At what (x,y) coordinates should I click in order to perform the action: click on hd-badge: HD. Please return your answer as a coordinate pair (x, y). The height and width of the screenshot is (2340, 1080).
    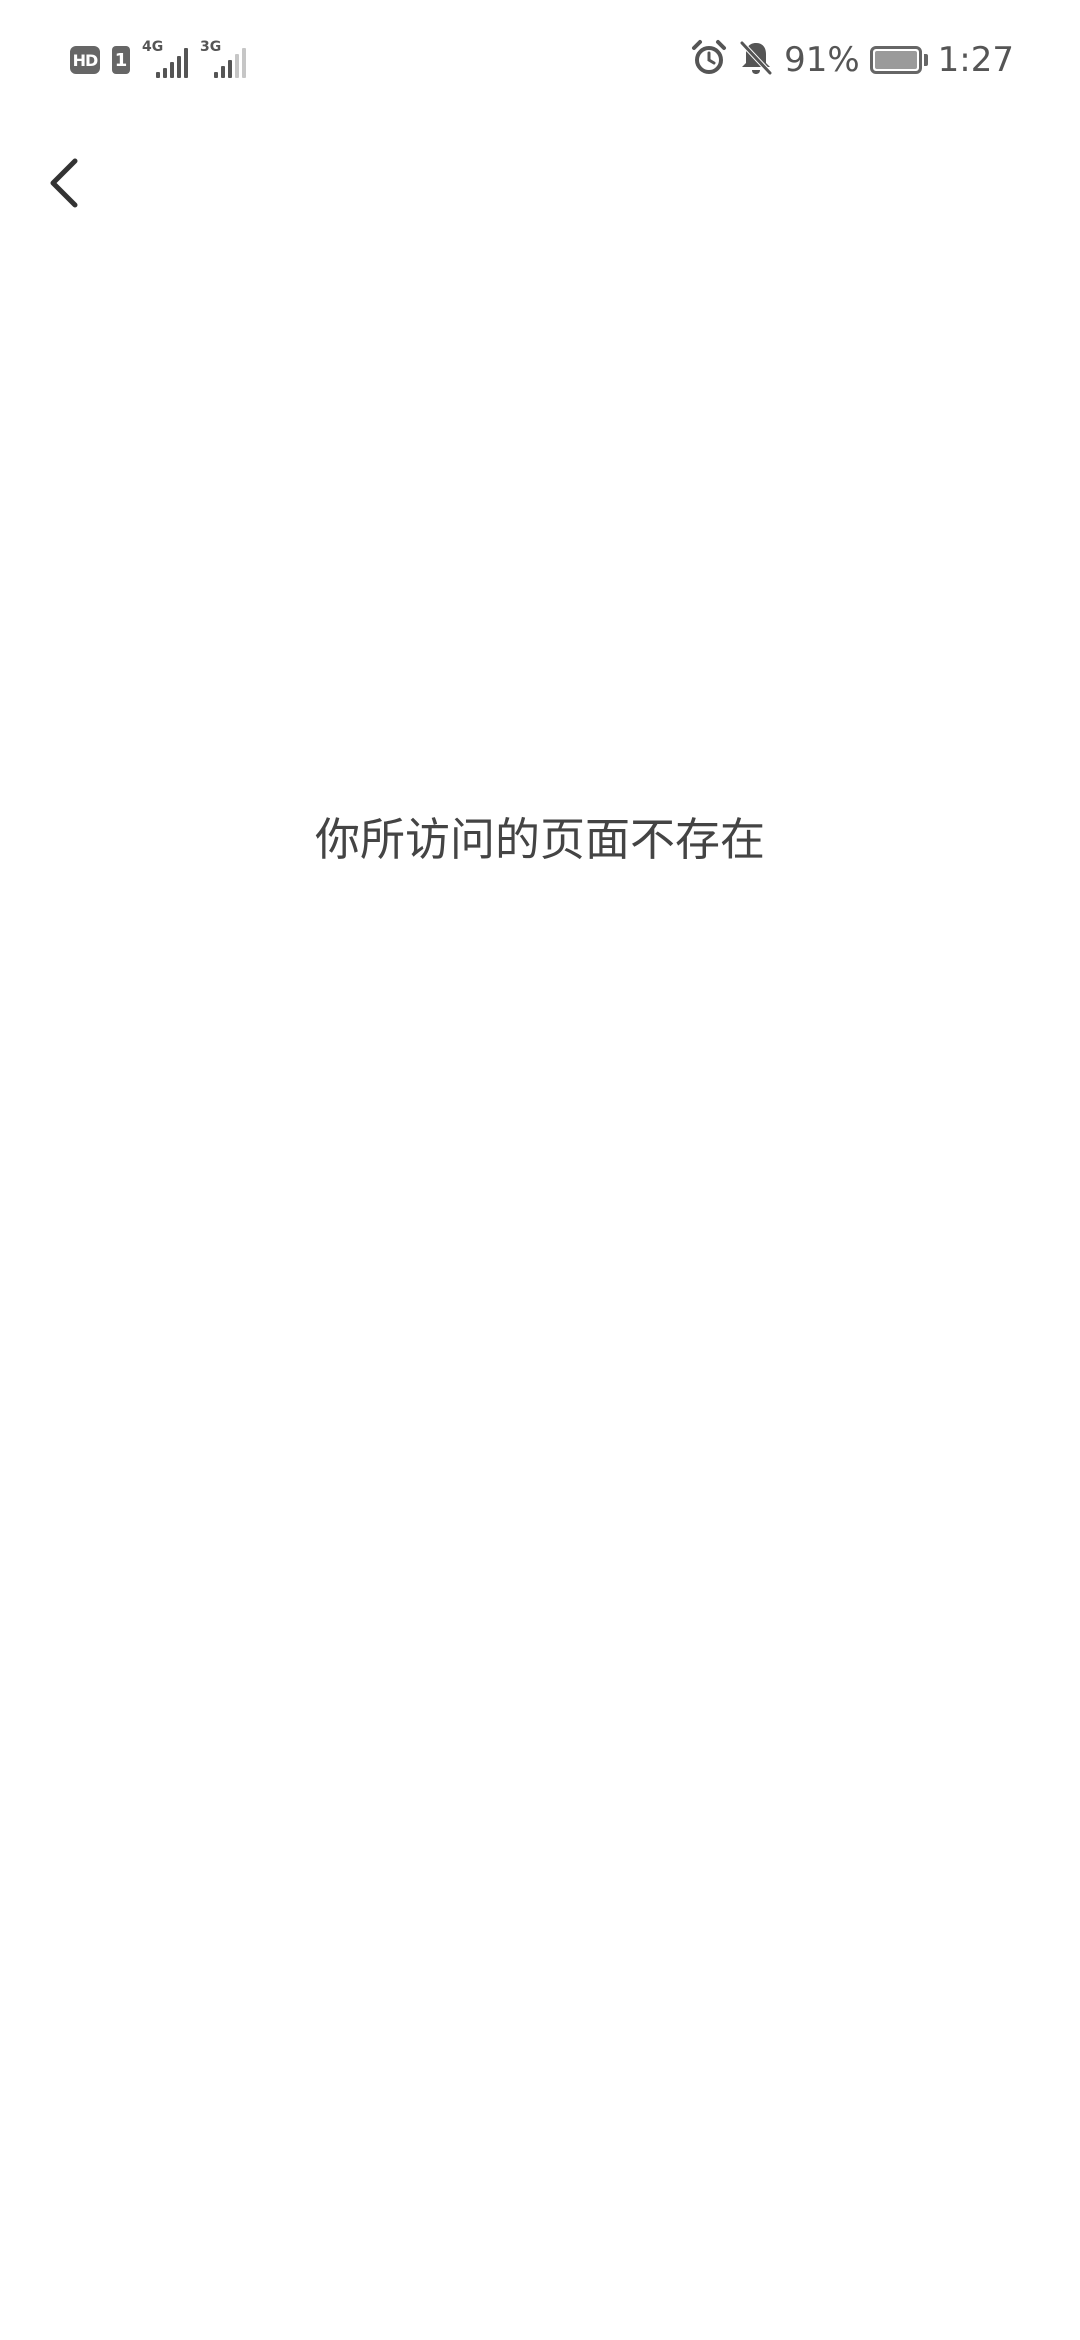
    Looking at the image, I should click on (85, 60).